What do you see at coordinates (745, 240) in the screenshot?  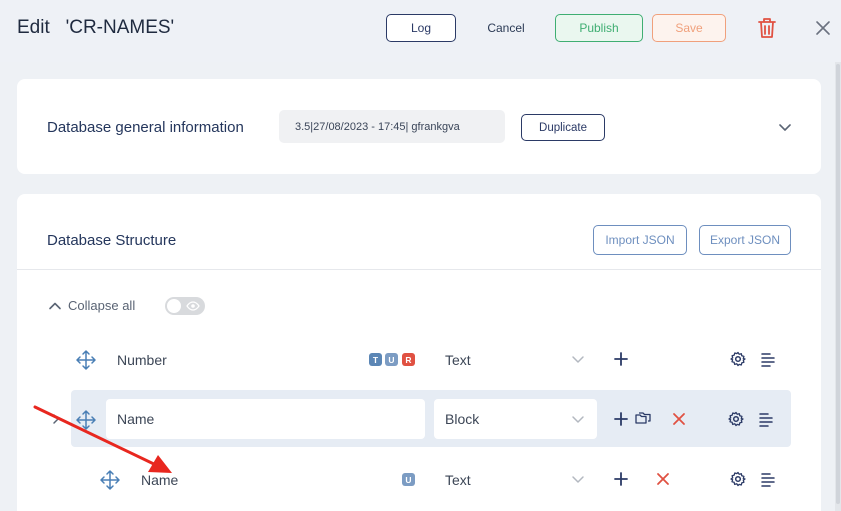 I see `export-json-button: Export JSON` at bounding box center [745, 240].